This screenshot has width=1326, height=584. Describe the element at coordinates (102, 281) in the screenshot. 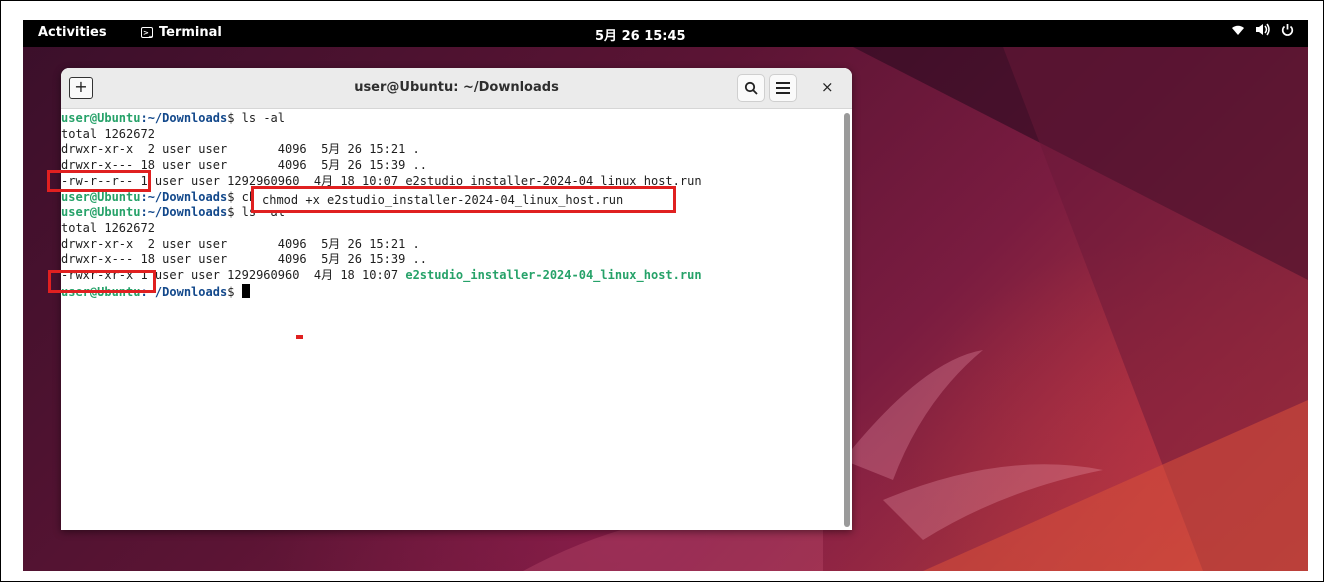

I see `highlight-box-new-permissions` at that location.